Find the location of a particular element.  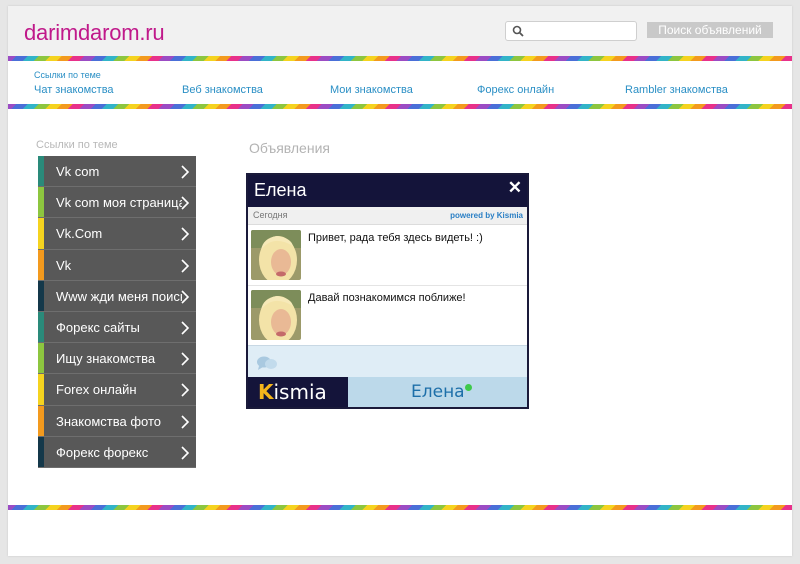

sidebar-item-label: Vk com моя страница is located at coordinates (119, 203).